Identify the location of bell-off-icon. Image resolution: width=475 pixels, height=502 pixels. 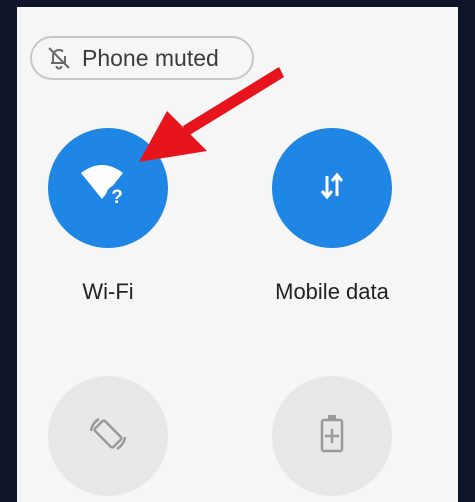
(59, 58).